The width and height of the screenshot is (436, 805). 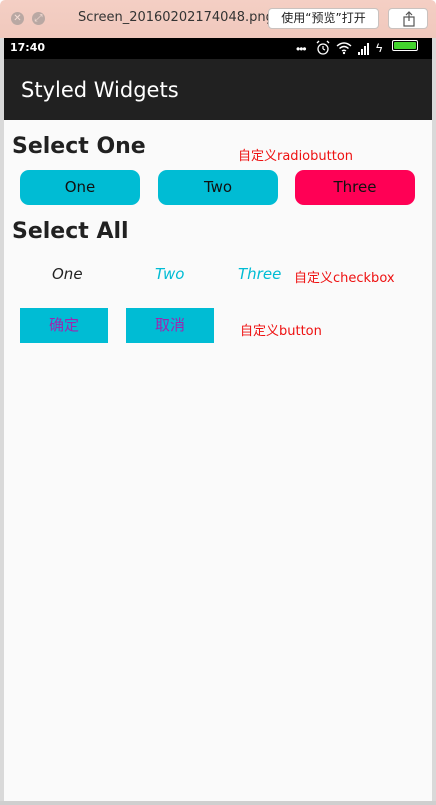 I want to click on battery-icon, so click(x=405, y=45).